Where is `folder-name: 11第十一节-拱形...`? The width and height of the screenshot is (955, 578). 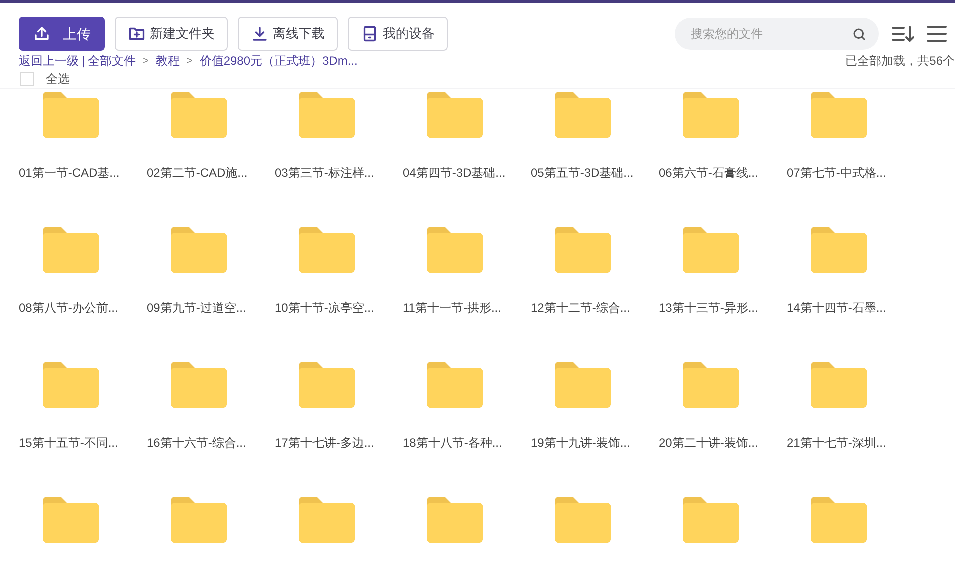 folder-name: 11第十一节-拱形... is located at coordinates (452, 308).